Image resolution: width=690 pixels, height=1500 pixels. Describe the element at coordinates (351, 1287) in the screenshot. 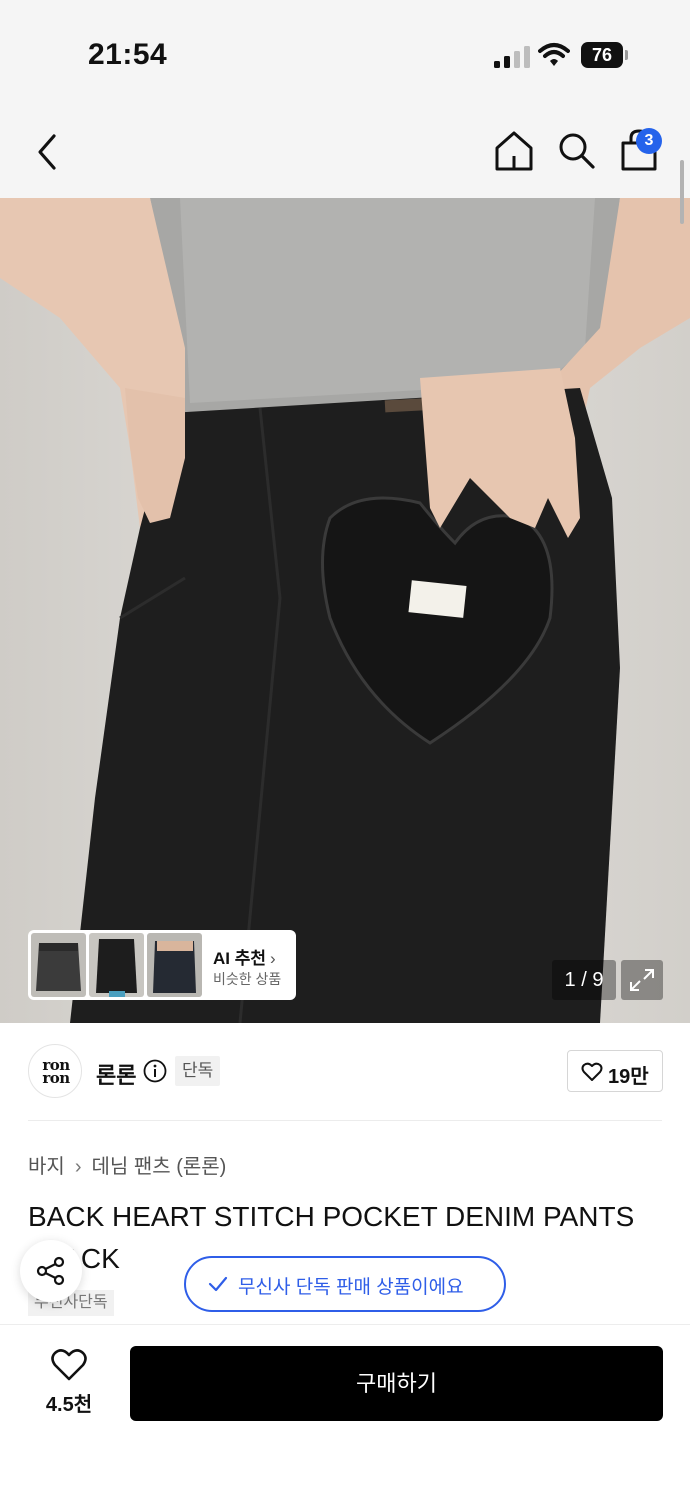

I see `toast-text: 무신사 단독 판매 상품이에요` at that location.